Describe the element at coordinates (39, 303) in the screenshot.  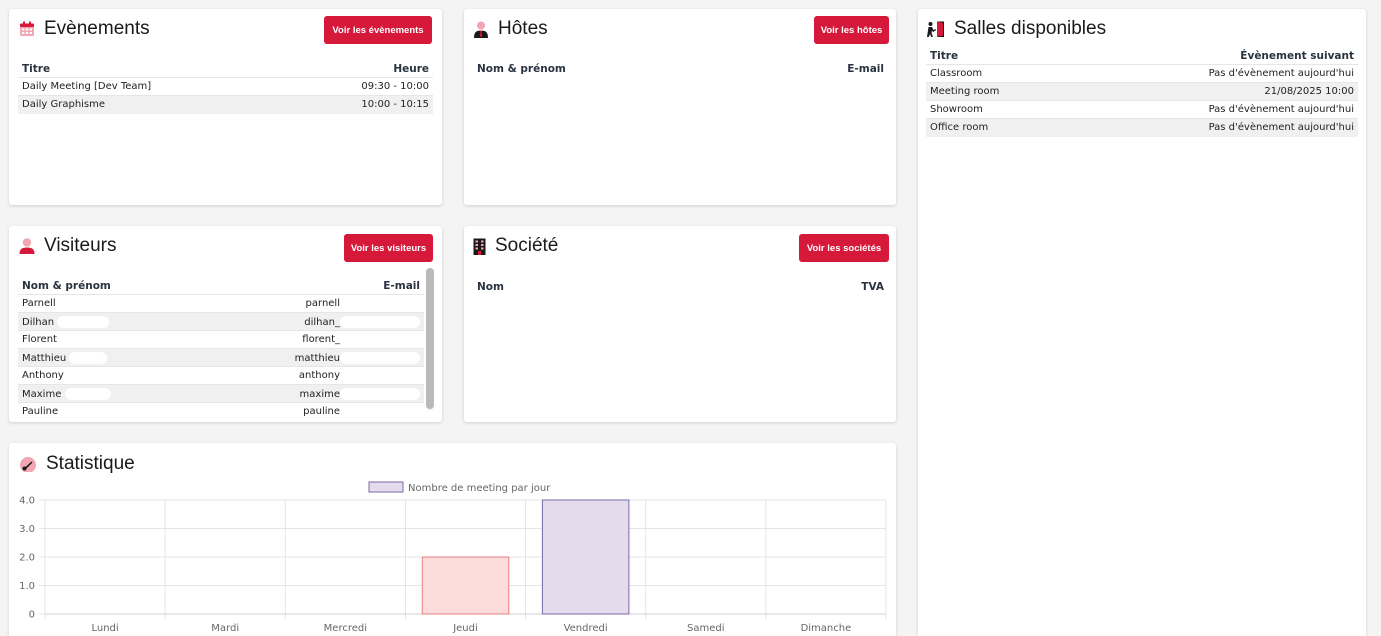
I see `visitor-name: Parnell` at that location.